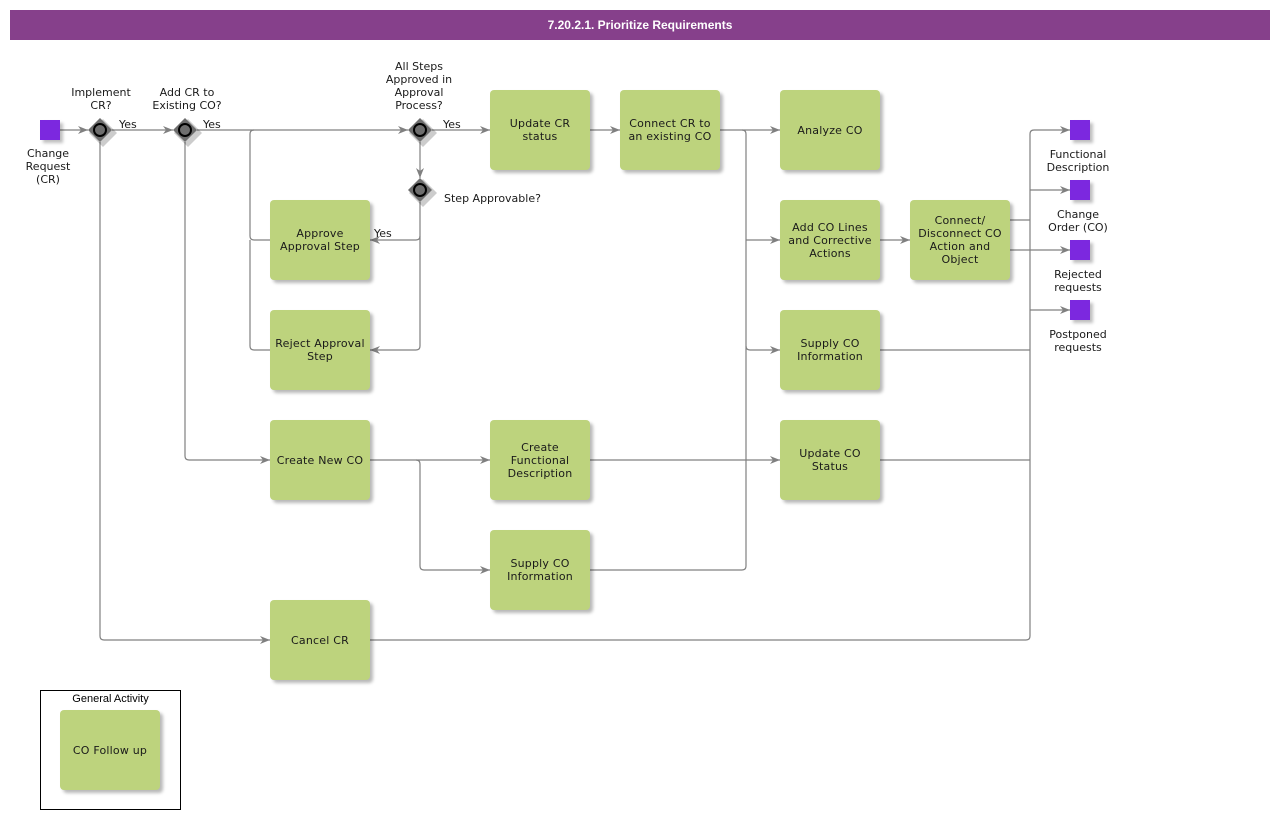 The image size is (1280, 820). I want to click on gateway-implement-cr-label: Implement CR?, so click(101, 99).